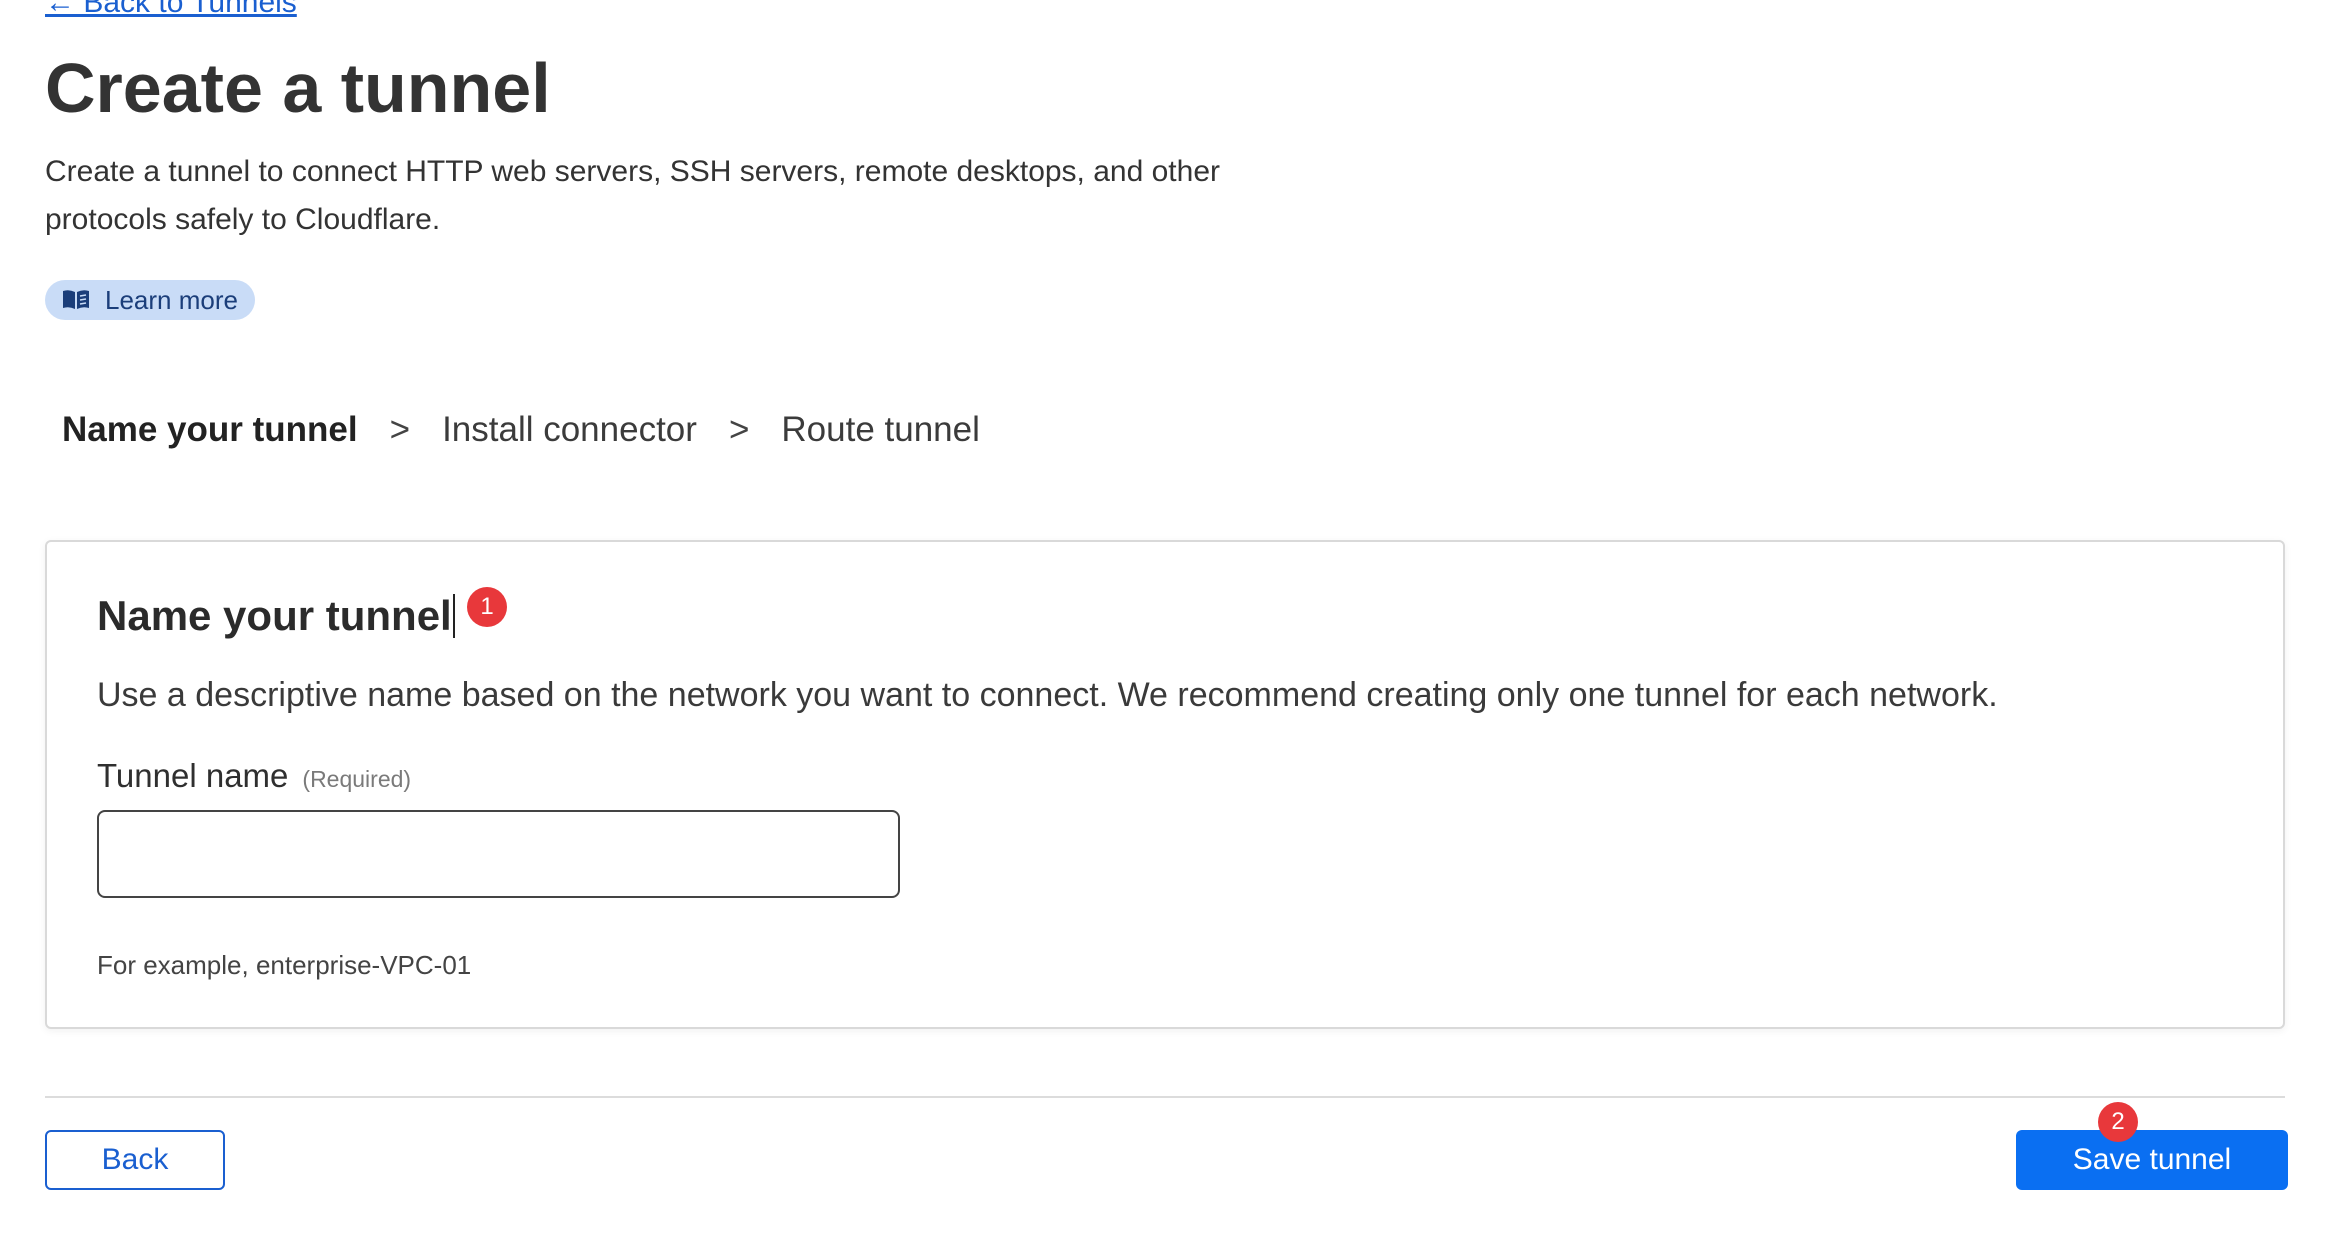 The image size is (2336, 1252). Describe the element at coordinates (880, 429) in the screenshot. I see `step-route-tunnel: Route tunnel` at that location.